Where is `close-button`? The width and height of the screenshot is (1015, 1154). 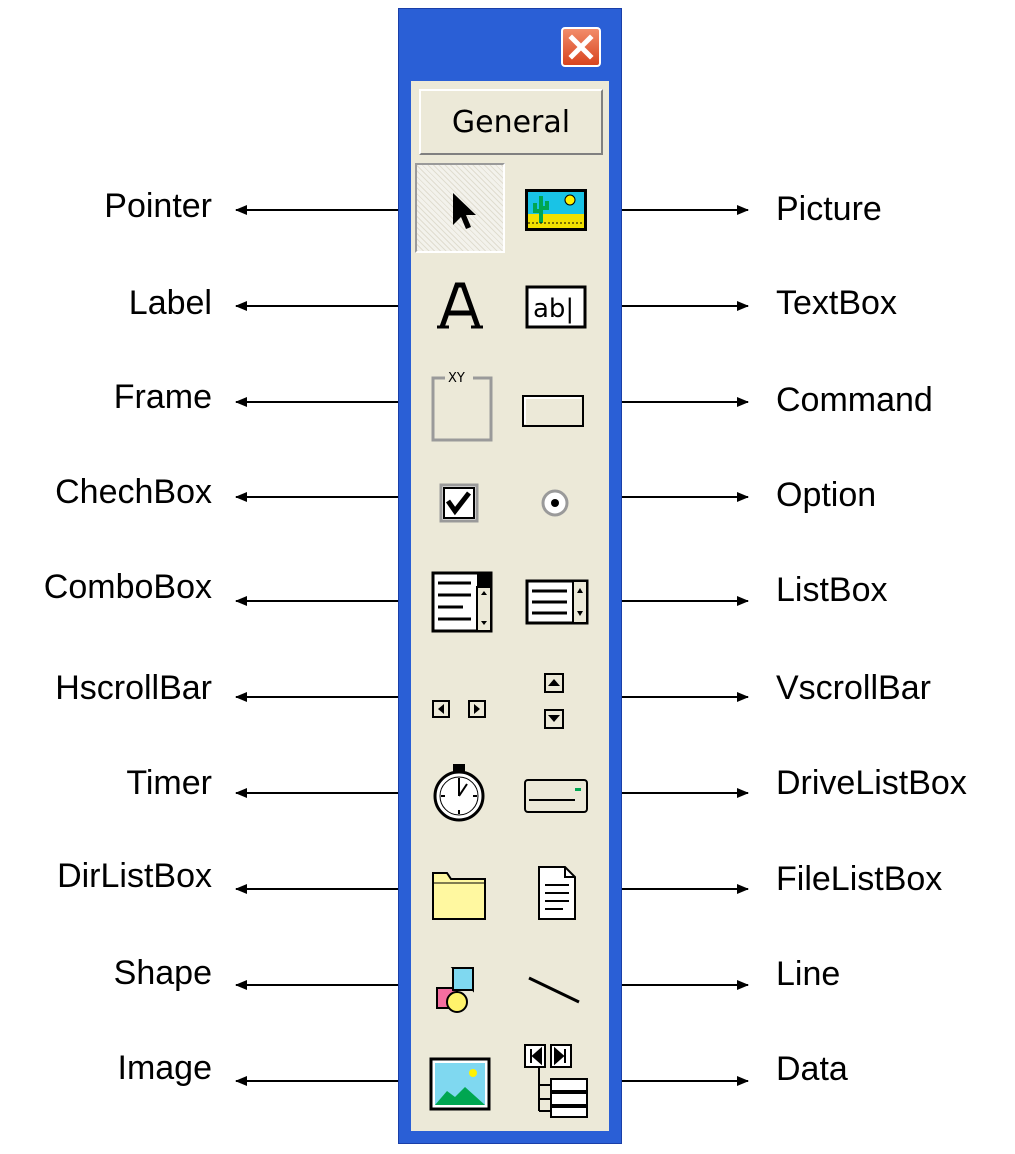 close-button is located at coordinates (581, 47).